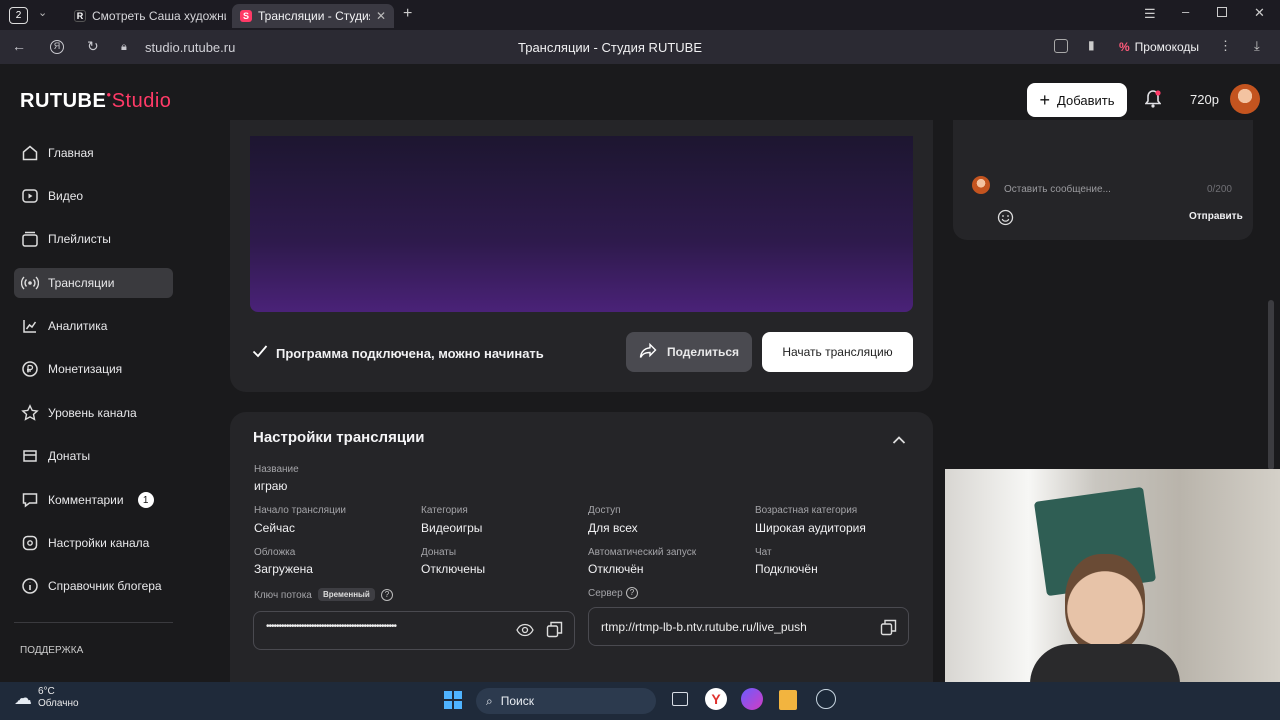 The height and width of the screenshot is (720, 1280). What do you see at coordinates (124, 47) in the screenshot?
I see `lock-icon: 🔒︎` at bounding box center [124, 47].